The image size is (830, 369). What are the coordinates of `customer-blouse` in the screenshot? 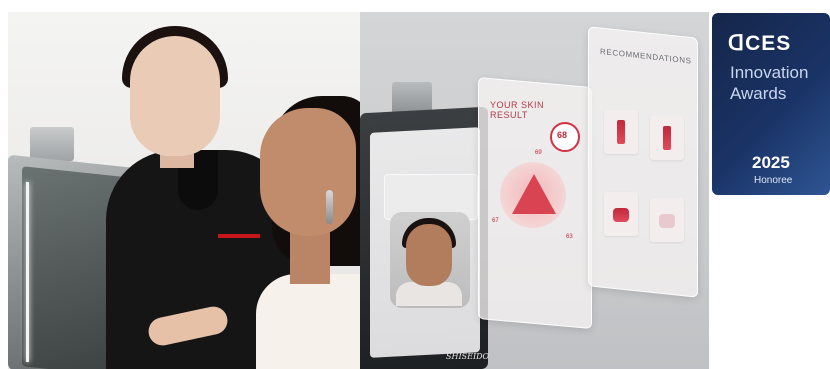 It's located at (308, 321).